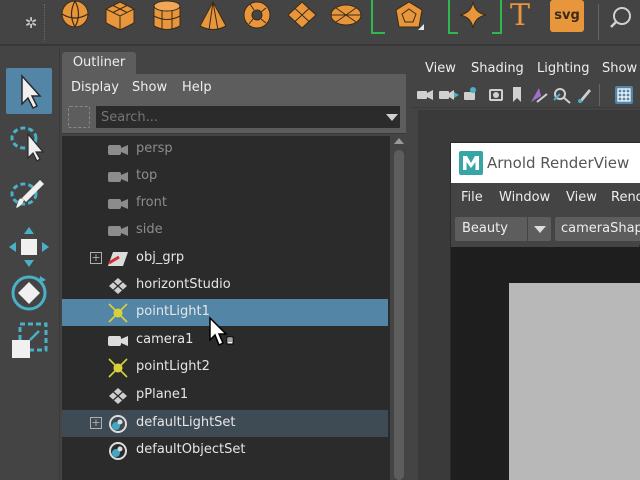 This screenshot has height=480, width=640. Describe the element at coordinates (409, 17) in the screenshot. I see `platonic-icon` at that location.